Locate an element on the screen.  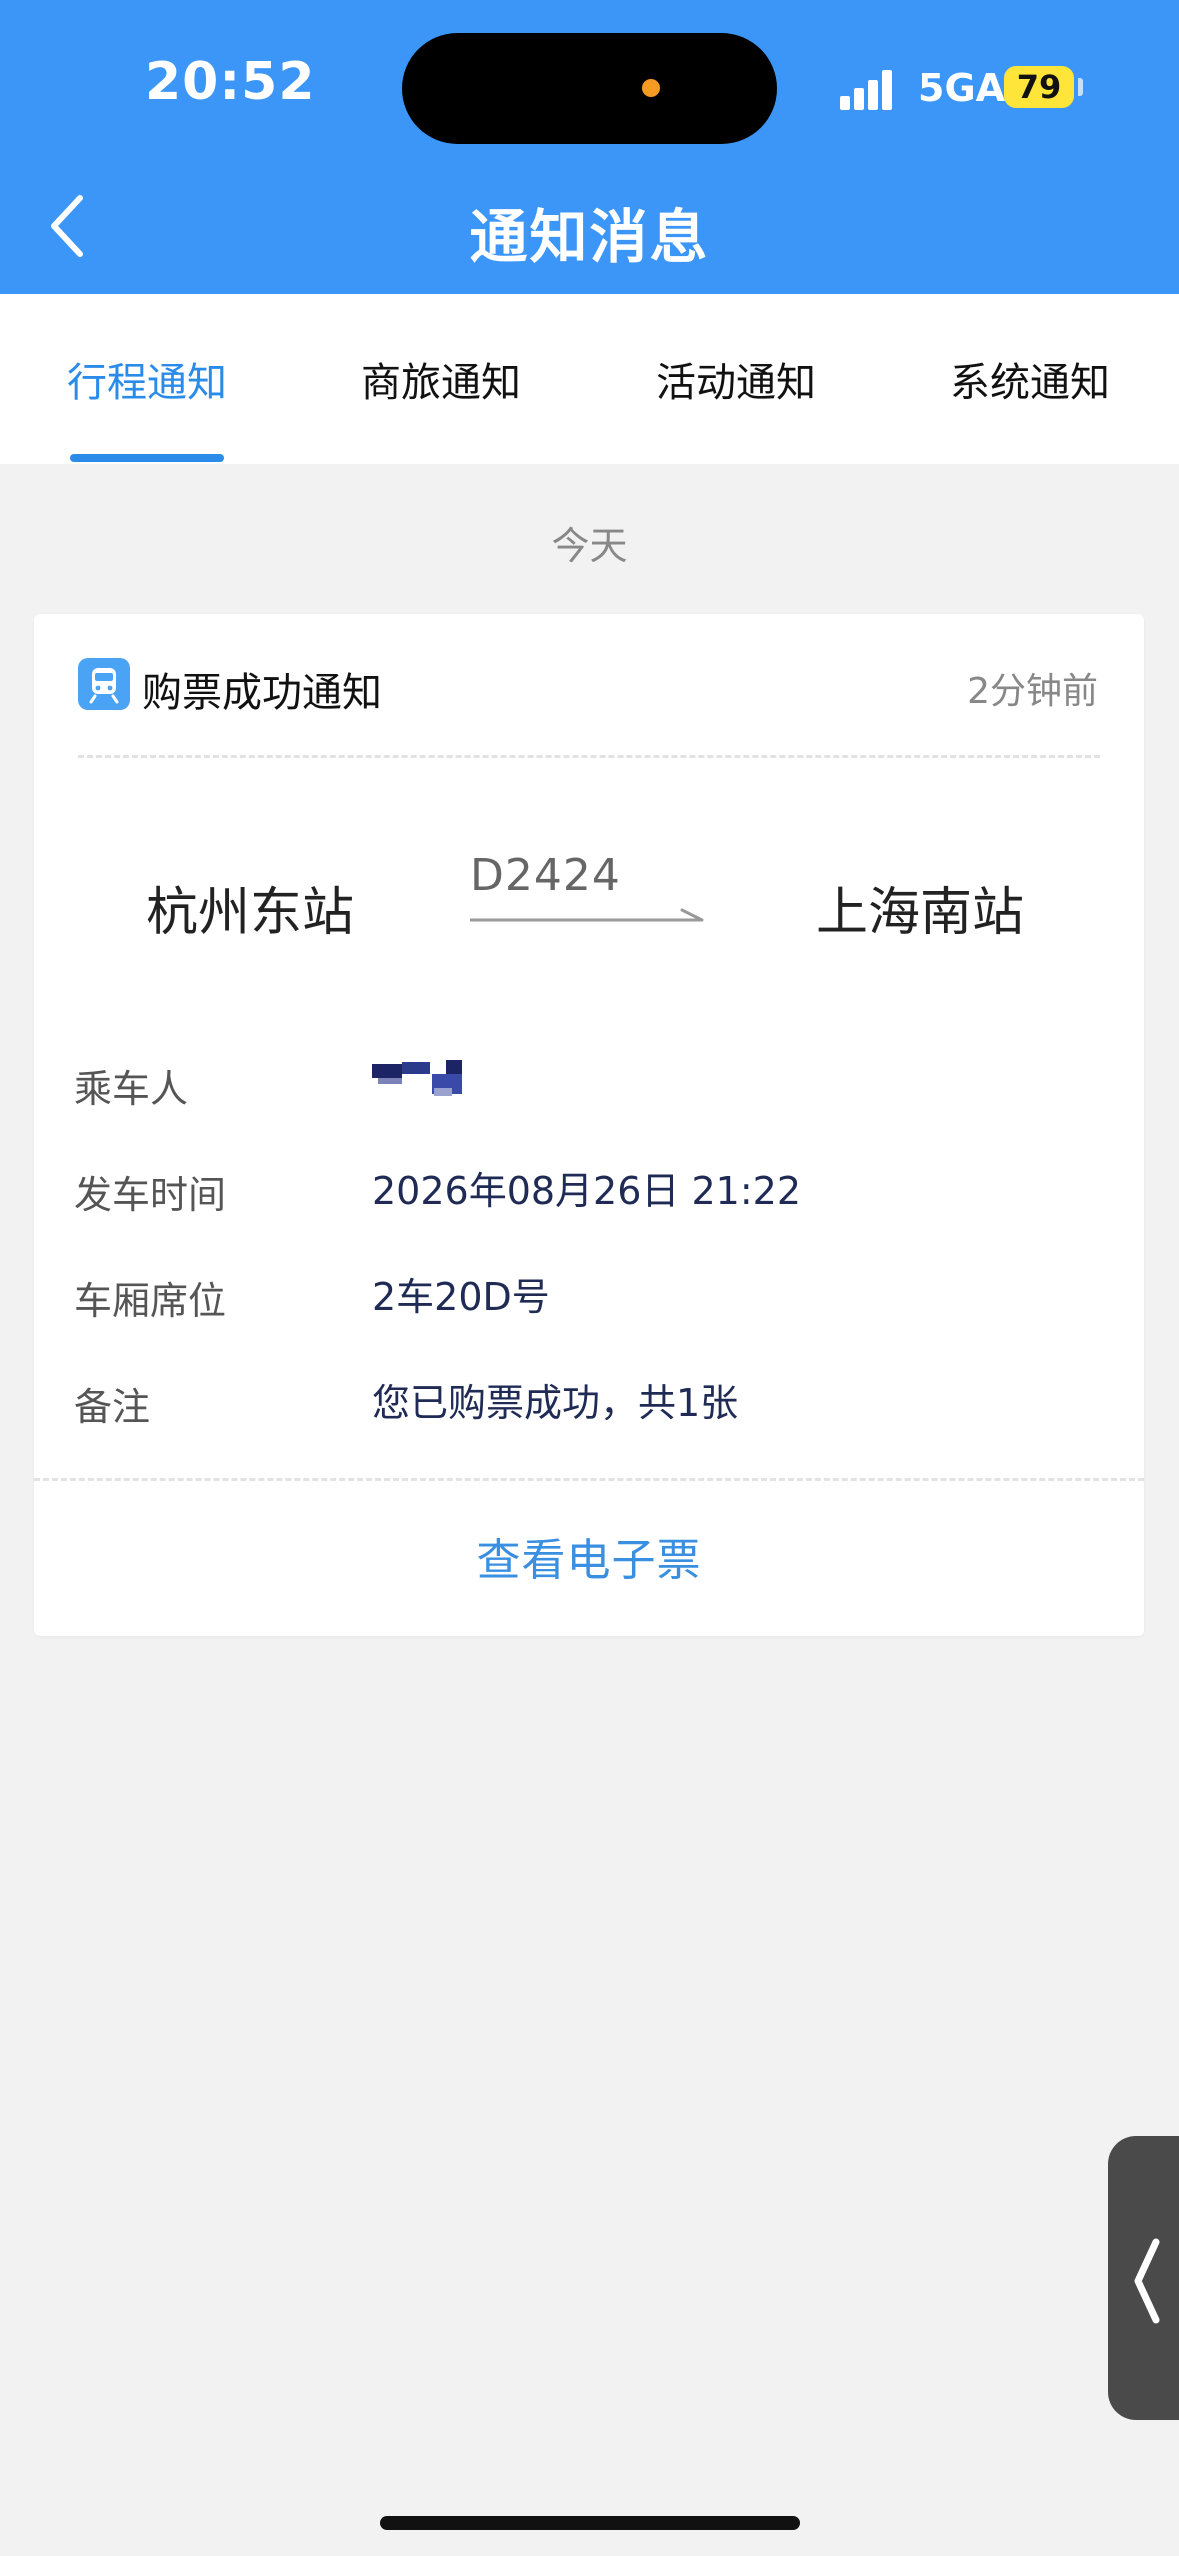
floating-side-handle is located at coordinates (1143, 2278).